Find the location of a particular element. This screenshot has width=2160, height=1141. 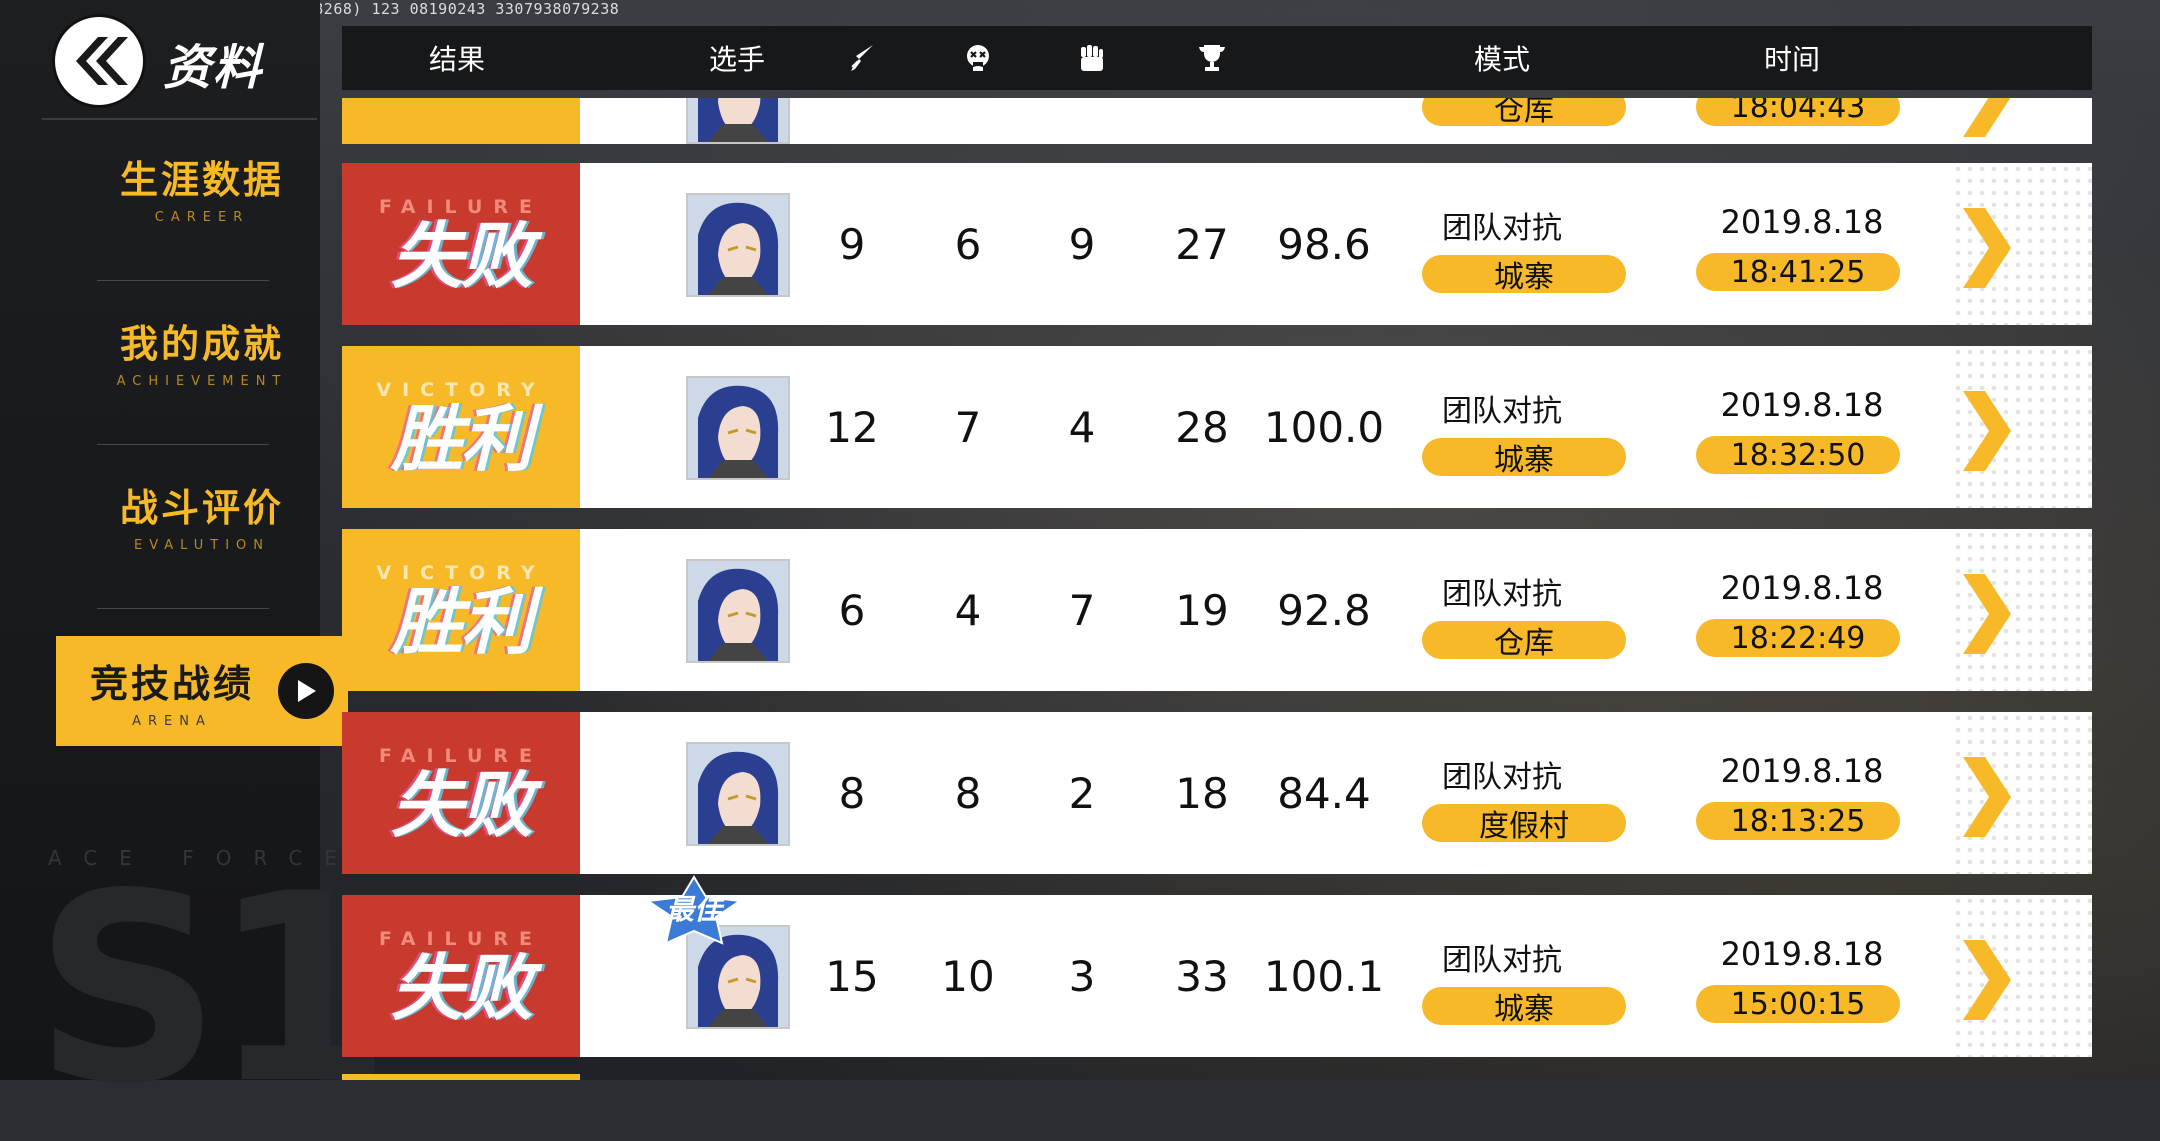

play-icon is located at coordinates (306, 691).